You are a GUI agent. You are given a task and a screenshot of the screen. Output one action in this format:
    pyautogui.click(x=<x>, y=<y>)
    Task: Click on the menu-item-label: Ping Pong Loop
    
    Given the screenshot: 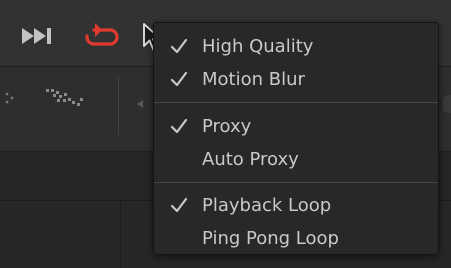 What is the action you would take?
    pyautogui.click(x=270, y=238)
    